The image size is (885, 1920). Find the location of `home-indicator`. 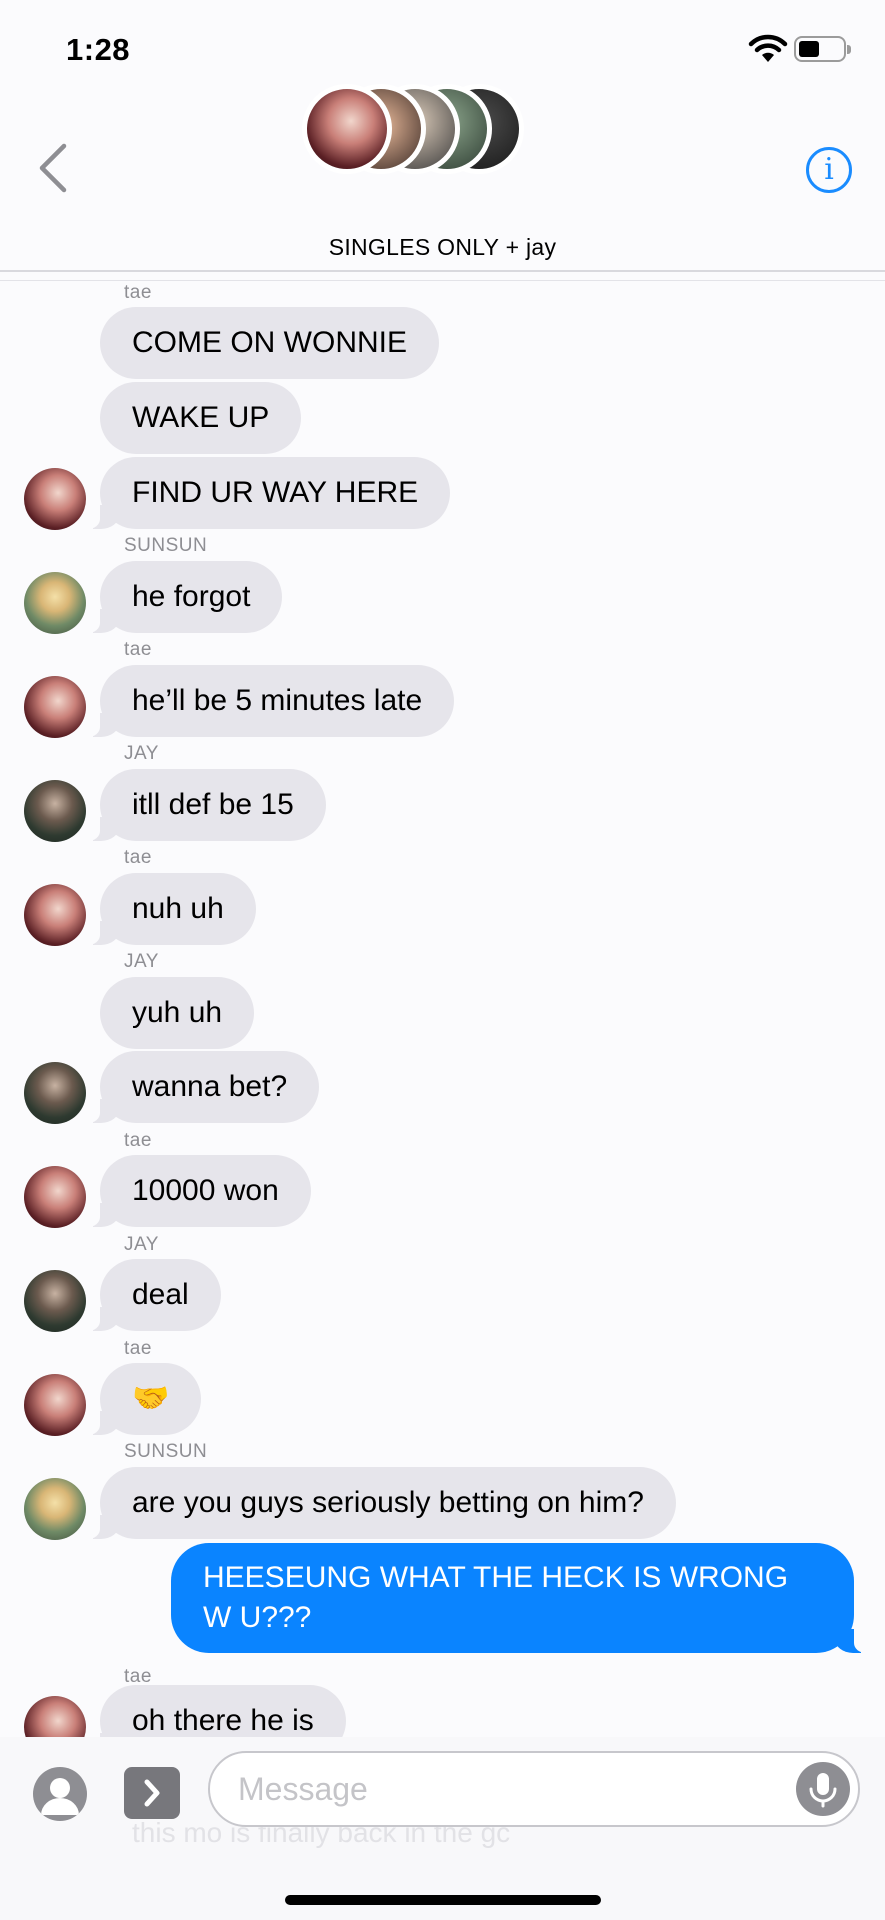

home-indicator is located at coordinates (443, 1900).